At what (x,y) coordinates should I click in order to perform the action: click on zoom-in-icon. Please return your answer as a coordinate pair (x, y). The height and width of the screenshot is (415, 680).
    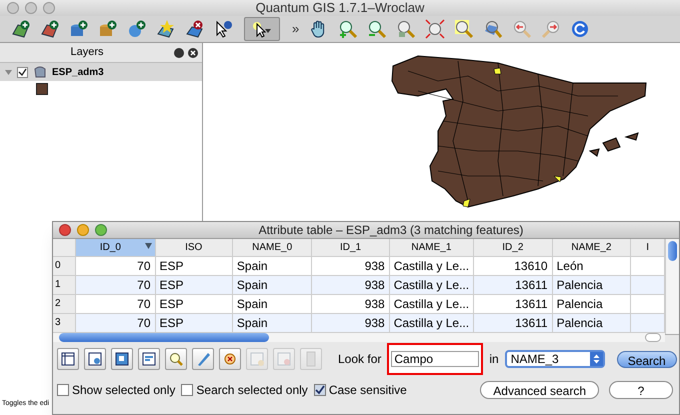
    Looking at the image, I should click on (348, 29).